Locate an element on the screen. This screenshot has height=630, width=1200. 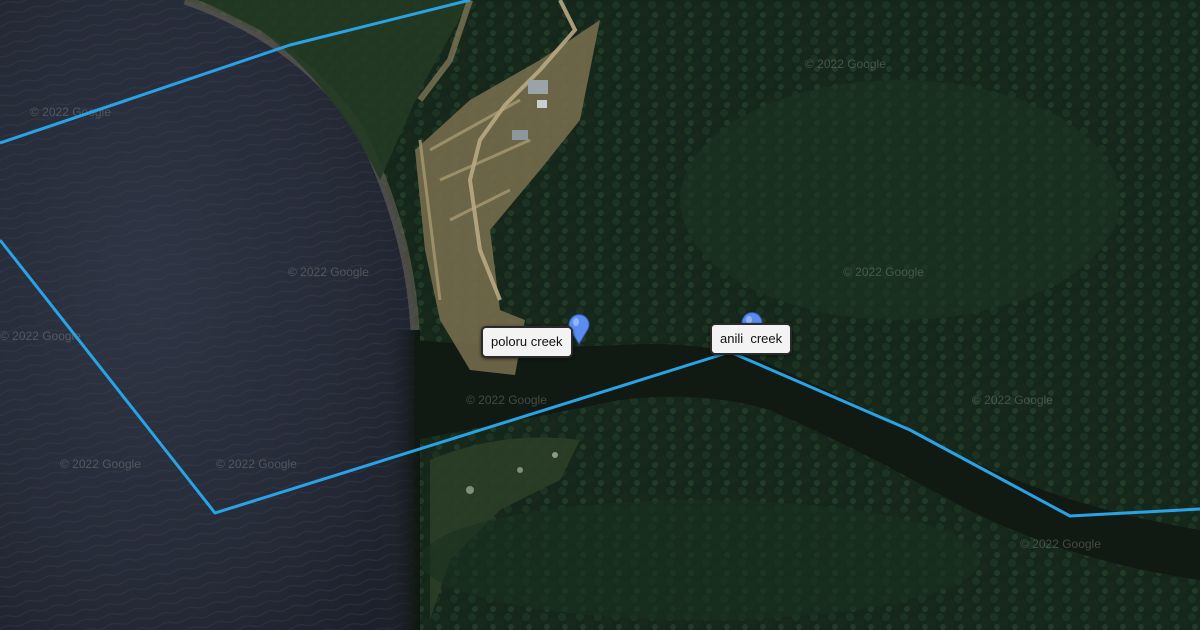
place-label-anili-creek: anili creek is located at coordinates (751, 339).